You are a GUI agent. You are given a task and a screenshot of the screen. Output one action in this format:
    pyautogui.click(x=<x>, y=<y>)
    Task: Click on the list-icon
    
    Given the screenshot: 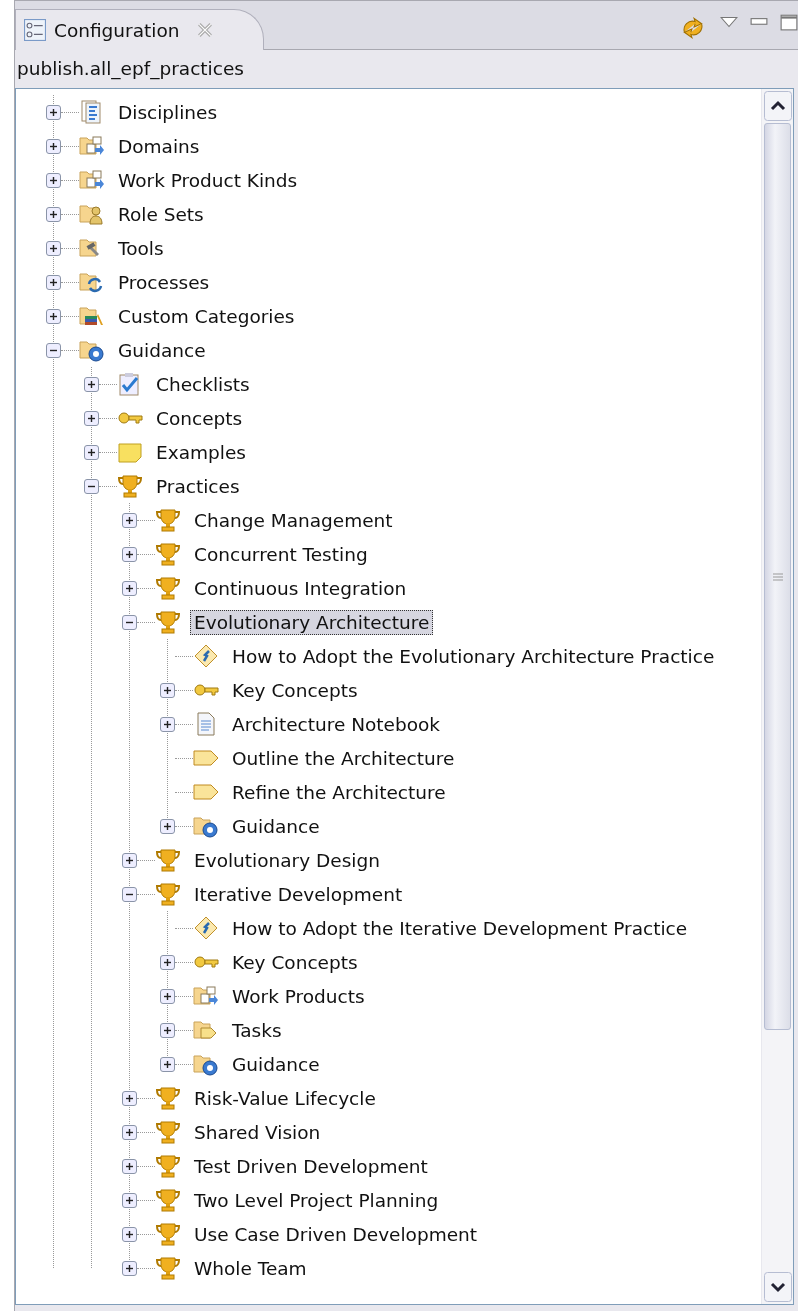 What is the action you would take?
    pyautogui.click(x=35, y=30)
    